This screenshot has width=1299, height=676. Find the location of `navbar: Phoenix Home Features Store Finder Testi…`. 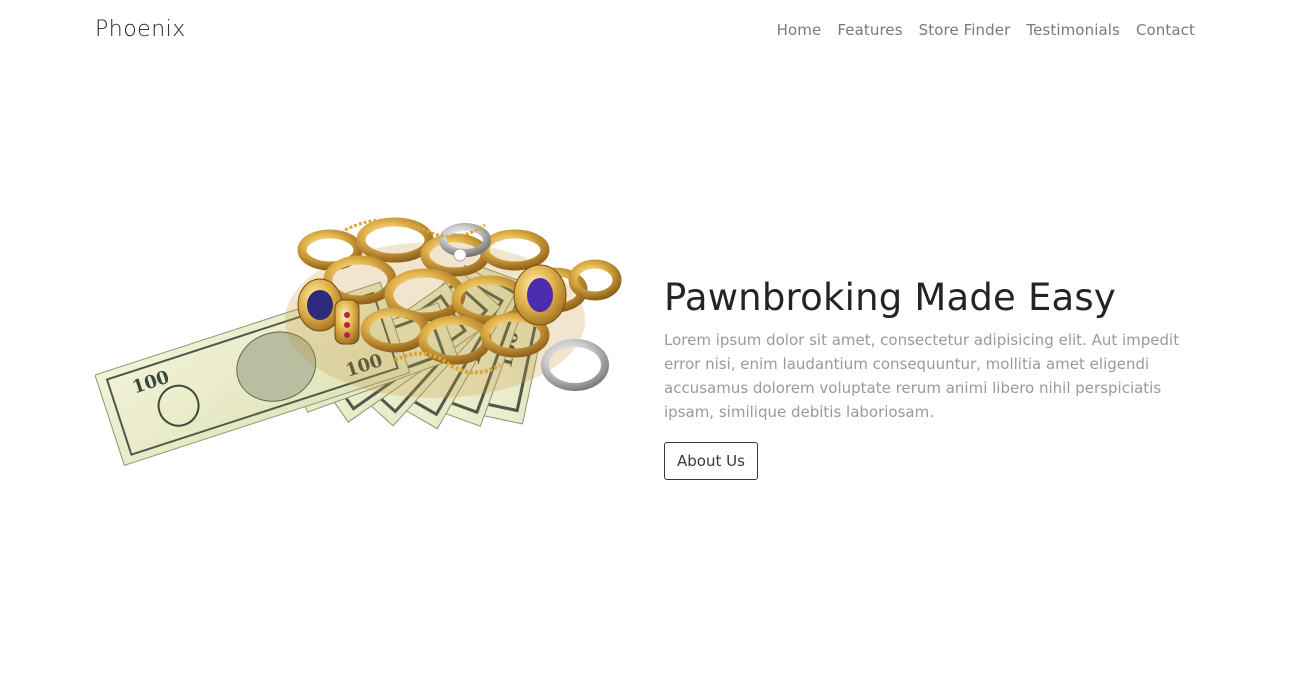

navbar: Phoenix Home Features Store Finder Testi… is located at coordinates (649, 30).